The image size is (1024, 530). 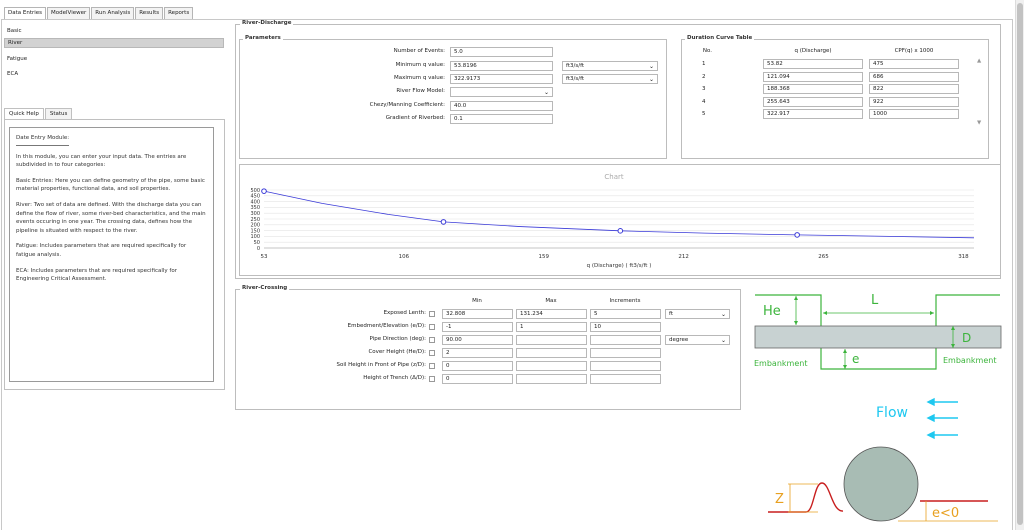 I want to click on col-header-min: Min, so click(x=477, y=301).